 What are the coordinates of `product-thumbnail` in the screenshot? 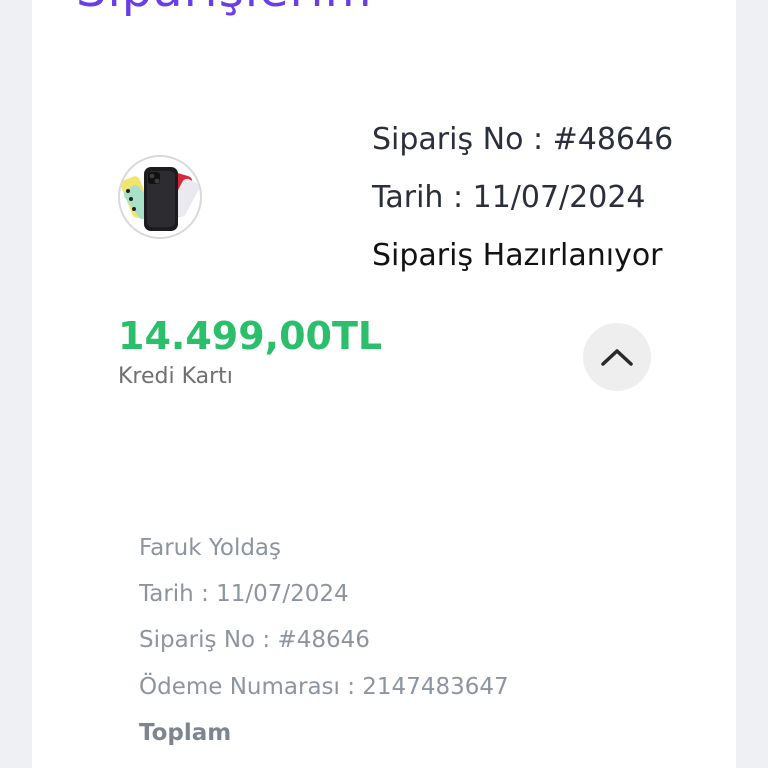 It's located at (160, 197).